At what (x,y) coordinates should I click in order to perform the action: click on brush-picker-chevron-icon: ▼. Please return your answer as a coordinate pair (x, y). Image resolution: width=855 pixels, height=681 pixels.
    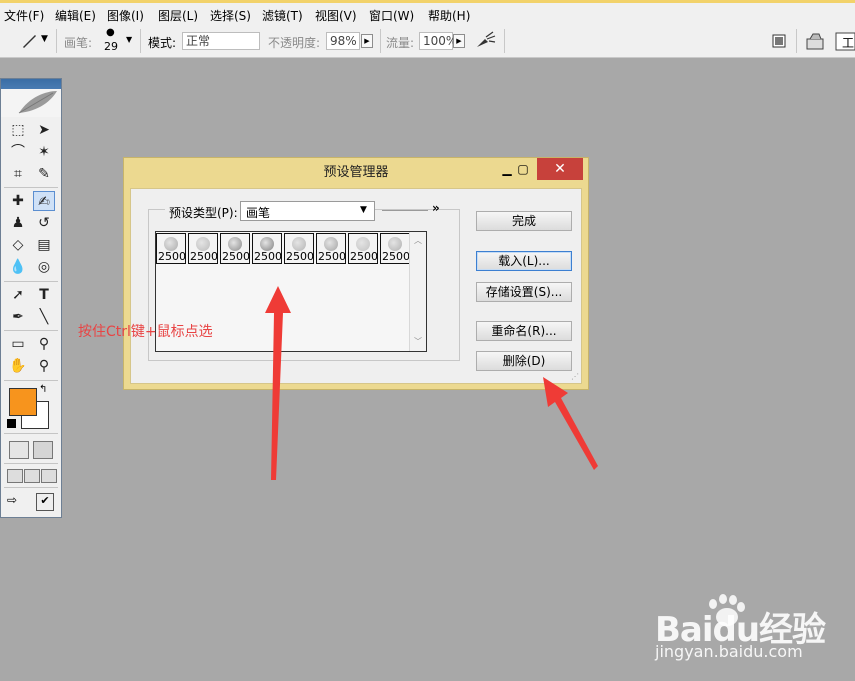
    Looking at the image, I should click on (129, 39).